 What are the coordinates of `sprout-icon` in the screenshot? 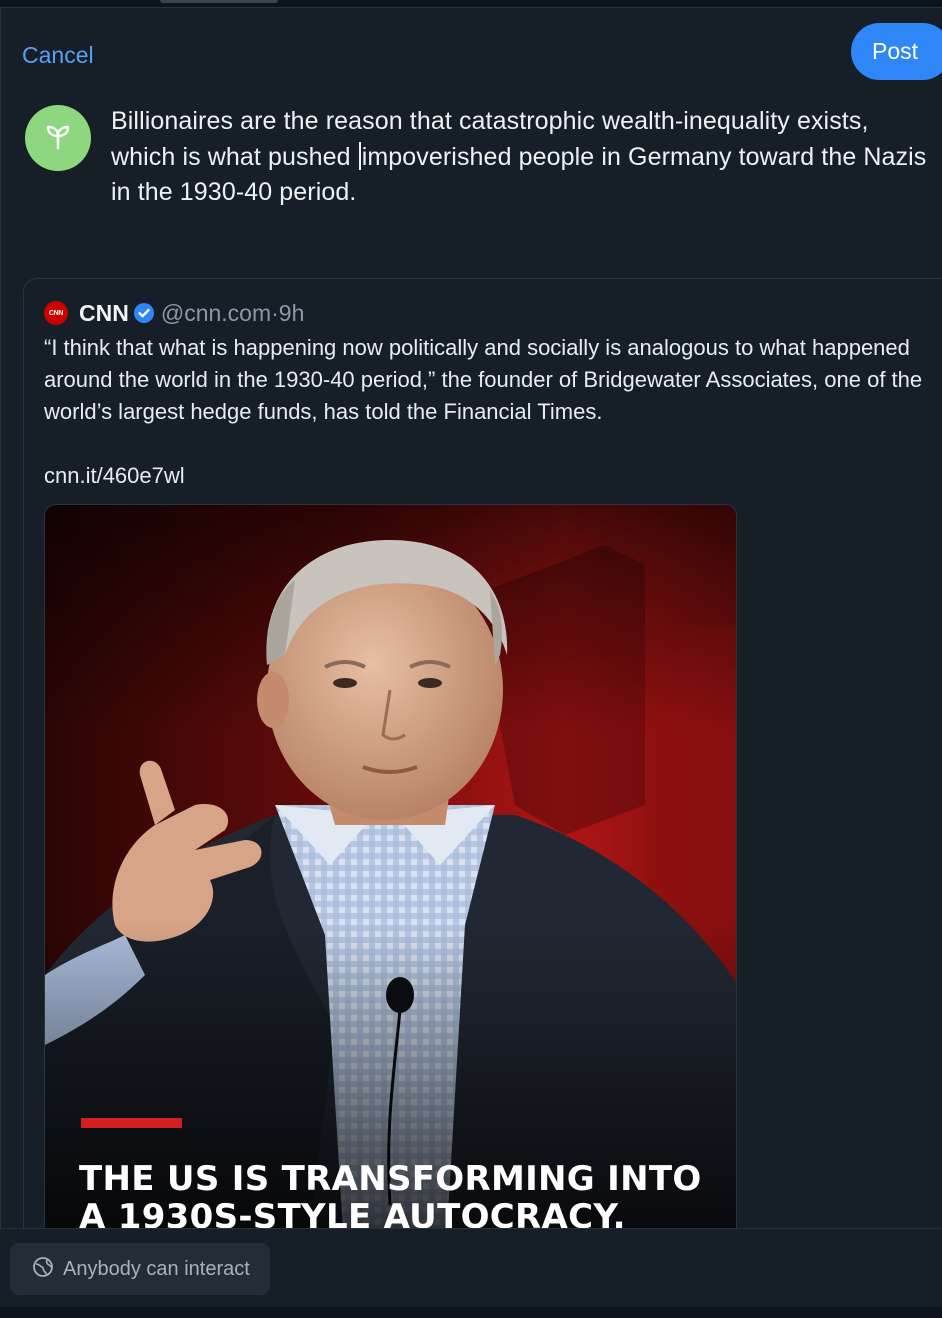 It's located at (58, 138).